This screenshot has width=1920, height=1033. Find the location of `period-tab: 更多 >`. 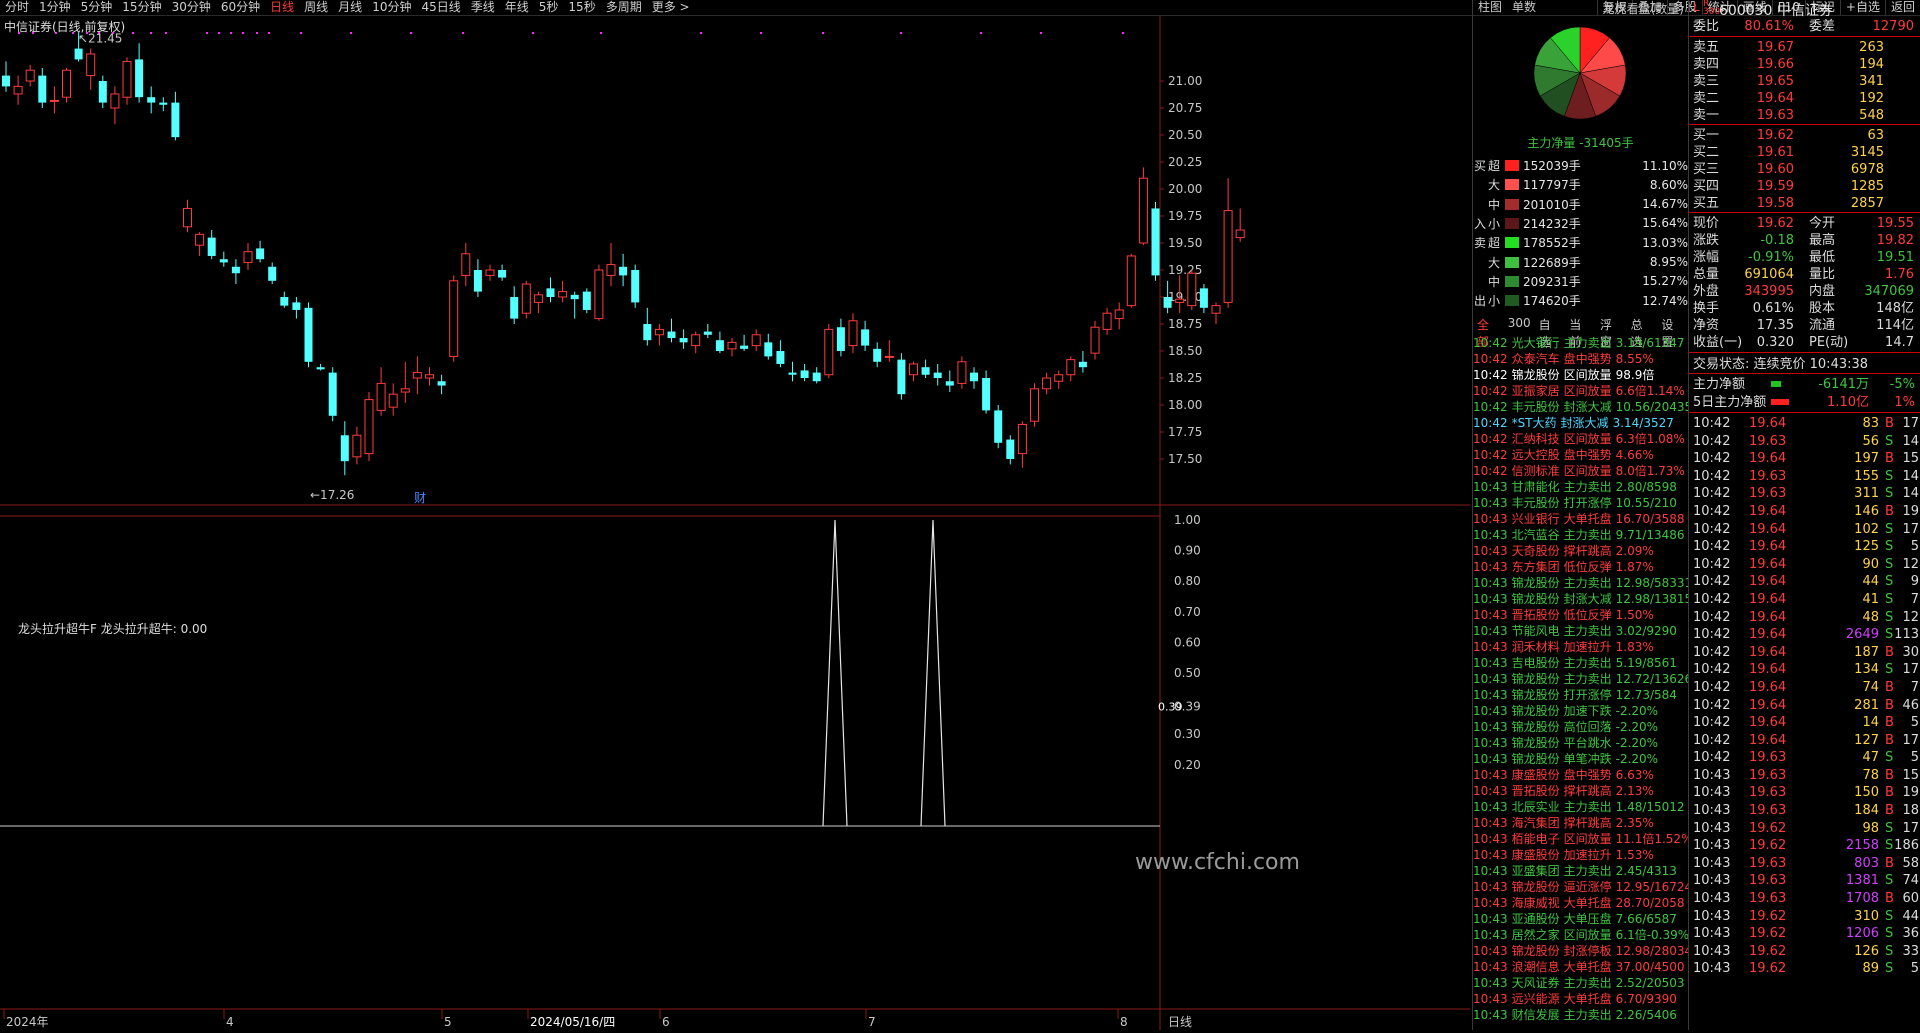

period-tab: 更多 > is located at coordinates (671, 7).